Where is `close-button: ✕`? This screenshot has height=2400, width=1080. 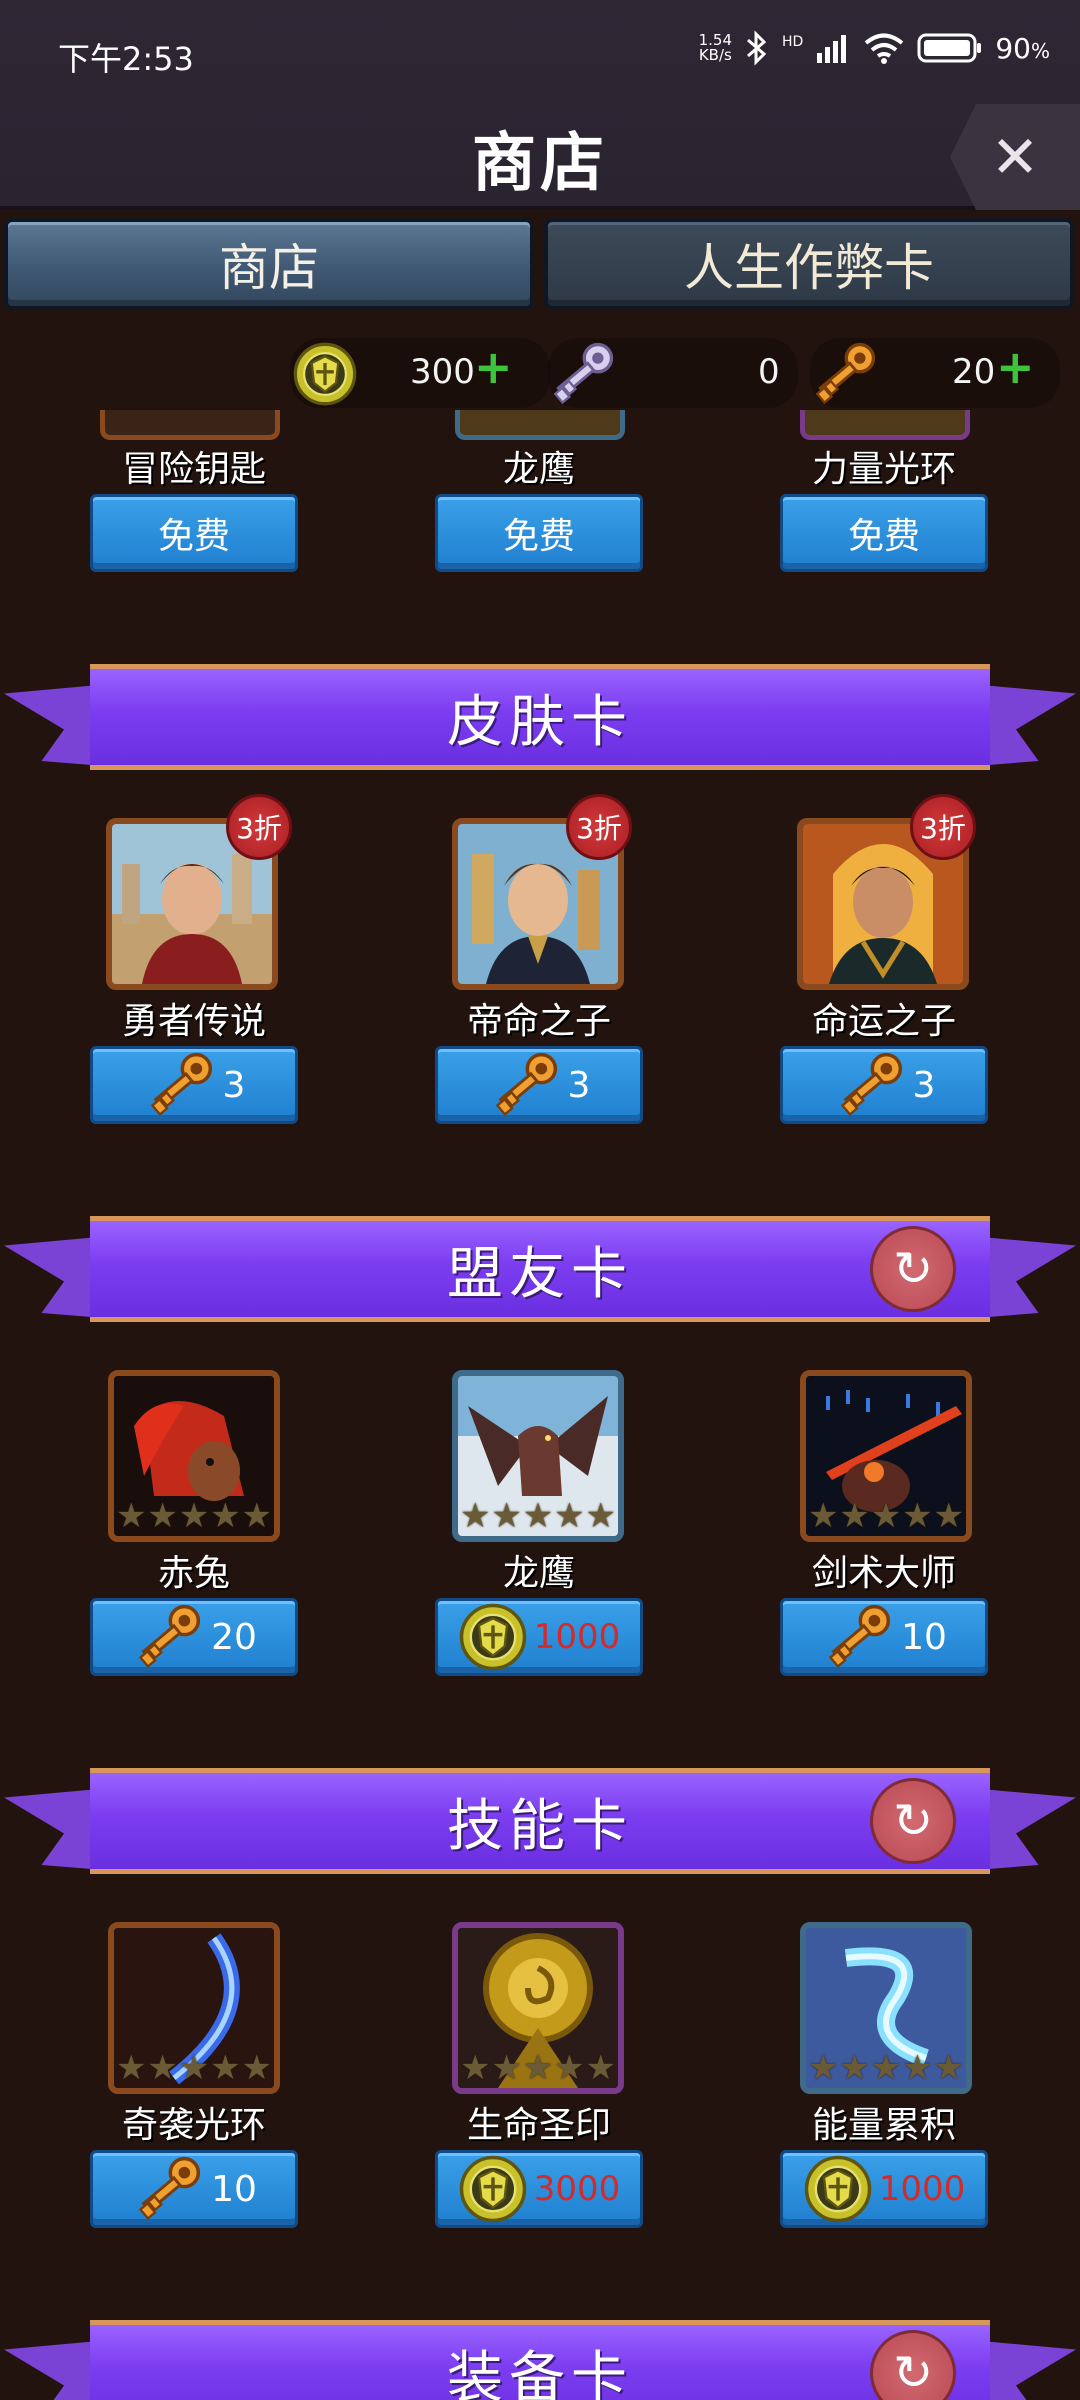 close-button: ✕ is located at coordinates (1015, 157).